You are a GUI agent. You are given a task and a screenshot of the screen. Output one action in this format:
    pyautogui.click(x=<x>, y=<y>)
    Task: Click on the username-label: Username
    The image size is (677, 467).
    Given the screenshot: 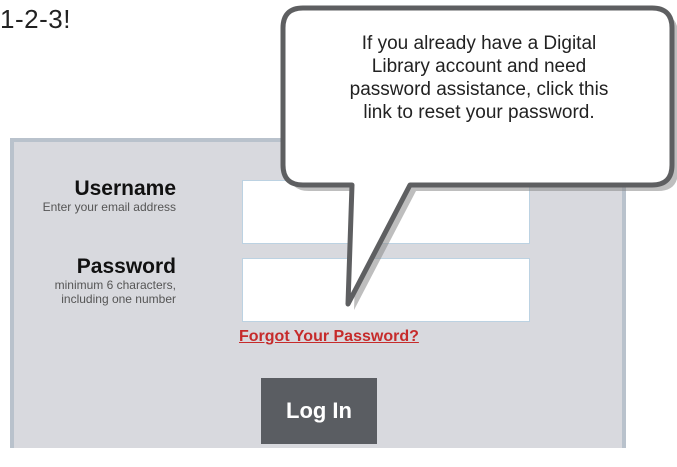 What is the action you would take?
    pyautogui.click(x=125, y=188)
    